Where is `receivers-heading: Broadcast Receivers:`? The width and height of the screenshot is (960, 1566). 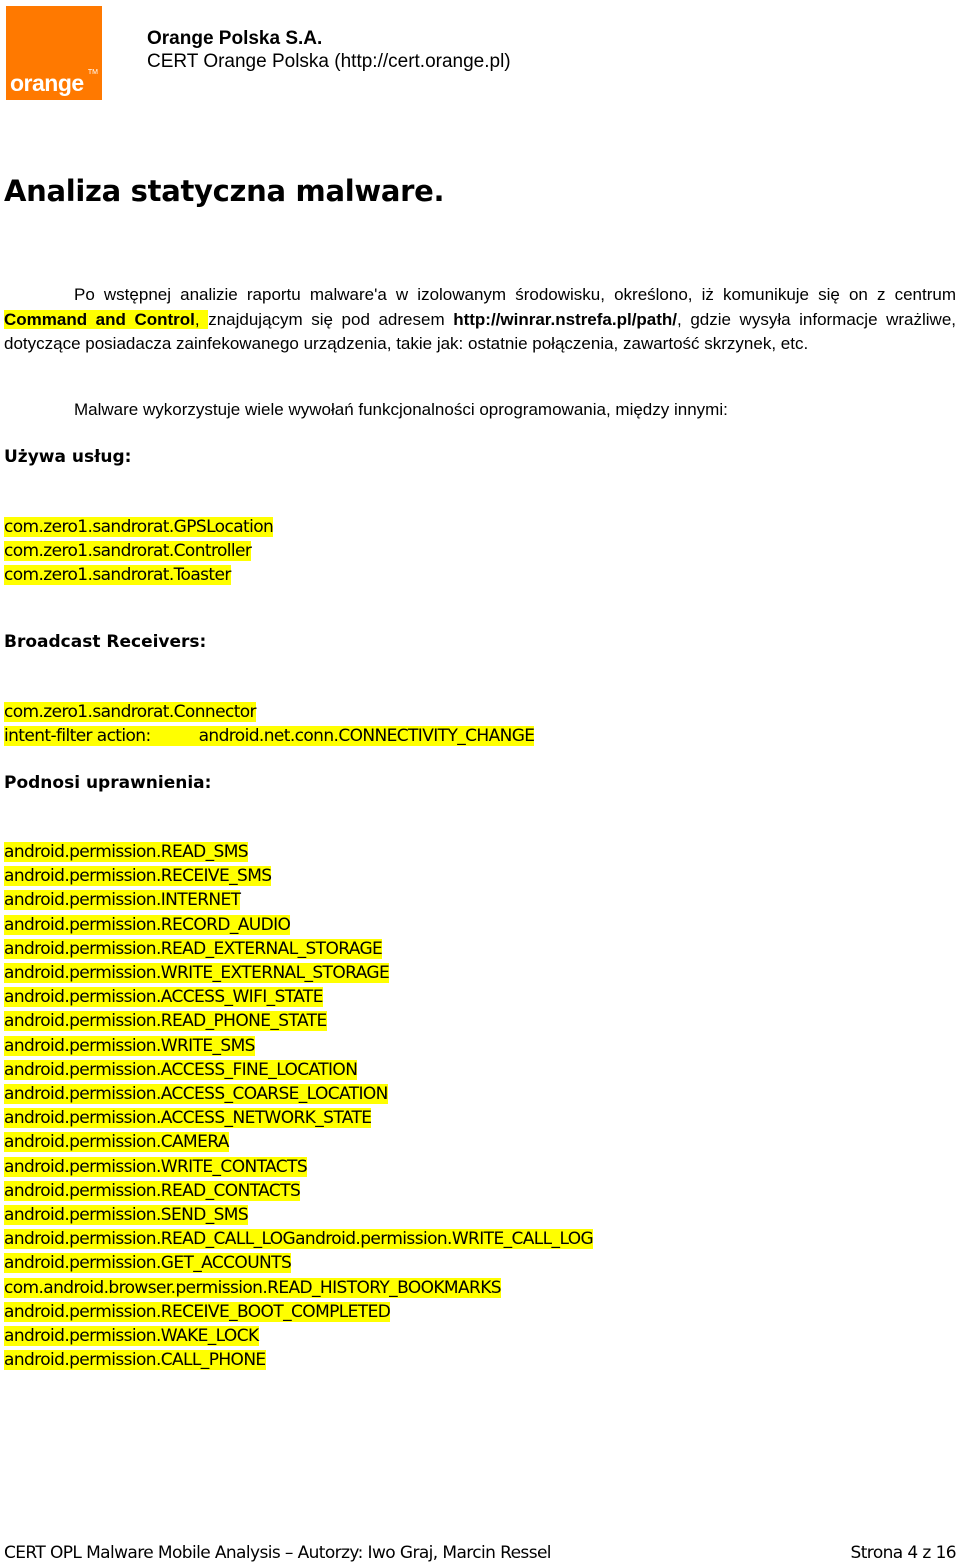 receivers-heading: Broadcast Receivers: is located at coordinates (105, 642).